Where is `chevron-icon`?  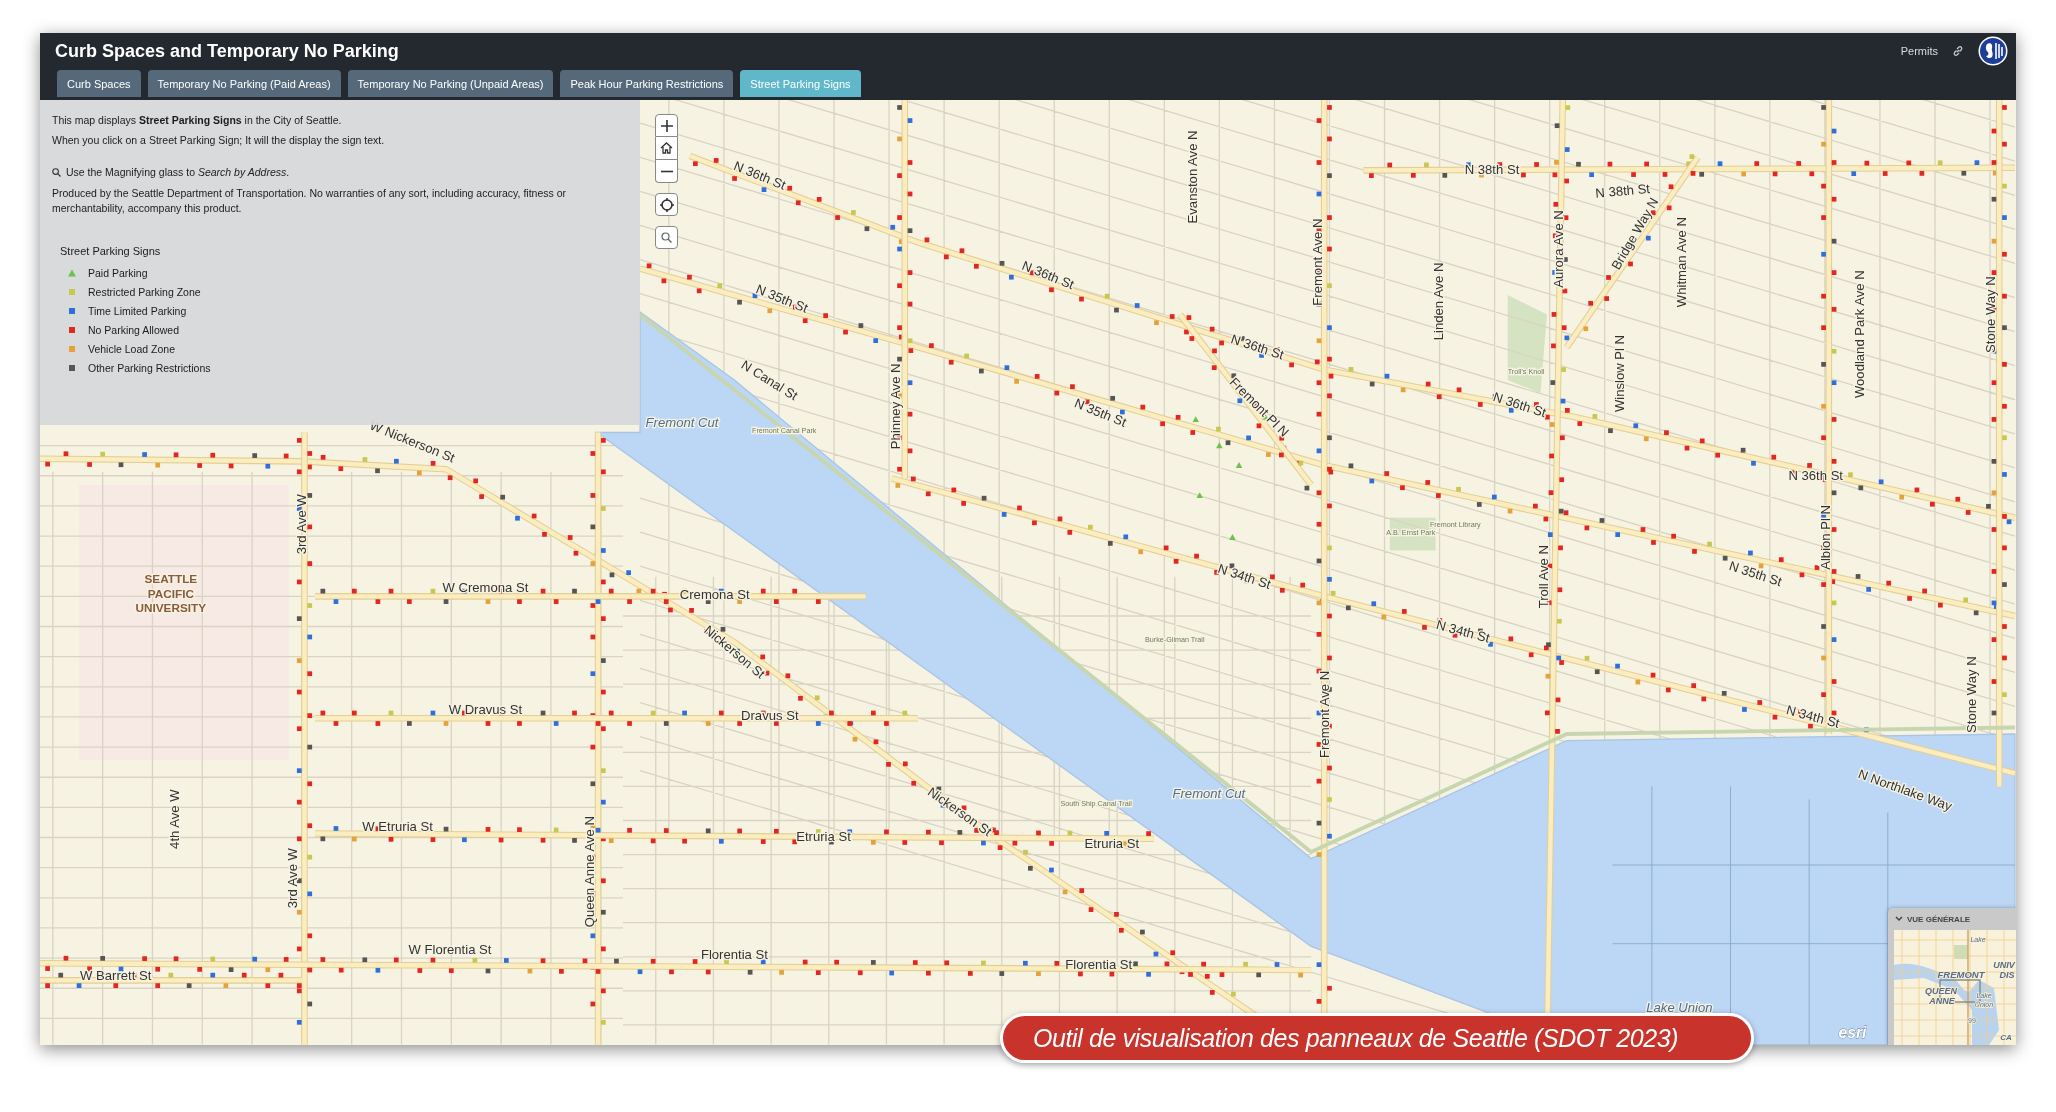
chevron-icon is located at coordinates (1899, 919).